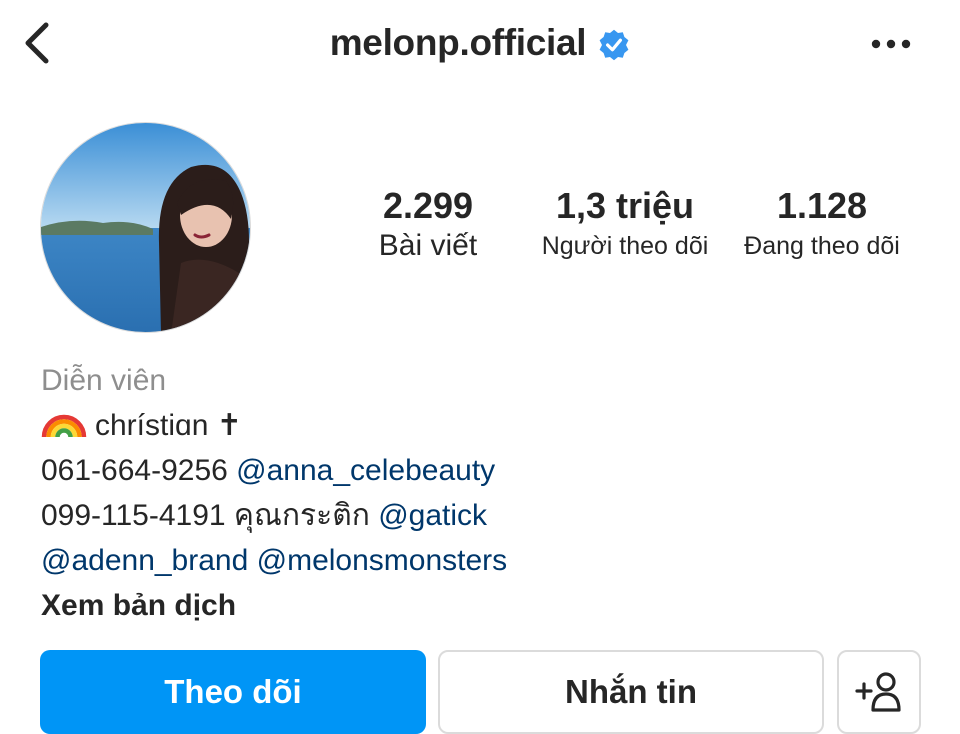 The image size is (960, 734). I want to click on bio-phone-1: 061-664-9256, so click(134, 470).